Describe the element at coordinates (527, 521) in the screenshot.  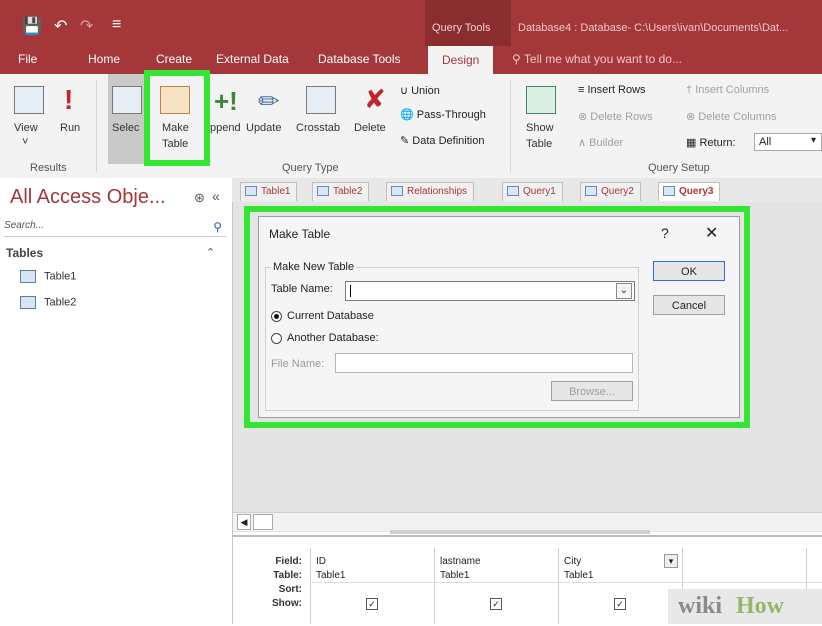
I see `horizontal-scrollbar: ◀` at that location.